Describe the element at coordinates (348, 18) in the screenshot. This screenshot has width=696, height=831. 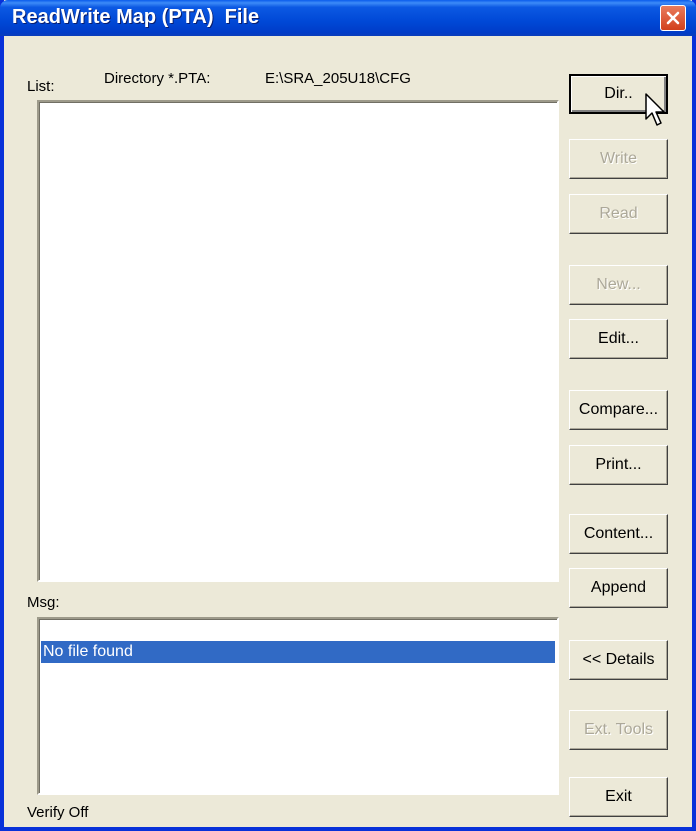
I see `title-bar: ReadWrite Map (PTA) File` at that location.